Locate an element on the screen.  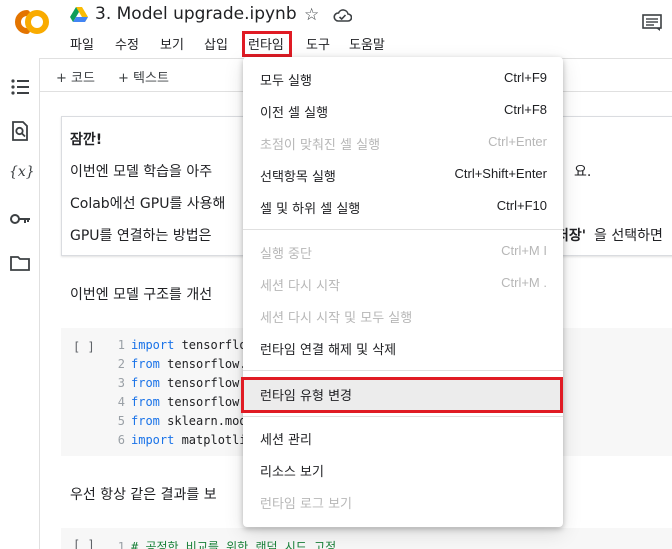
notebook-title: 3. Model upgrade.ipynb is located at coordinates (196, 14).